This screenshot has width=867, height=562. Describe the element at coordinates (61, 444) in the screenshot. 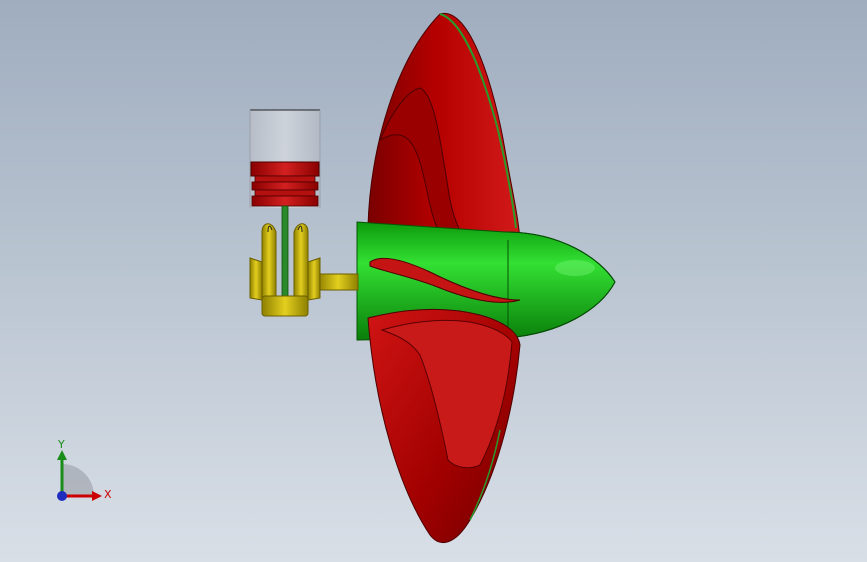

I see `y-axis-label: Y` at that location.